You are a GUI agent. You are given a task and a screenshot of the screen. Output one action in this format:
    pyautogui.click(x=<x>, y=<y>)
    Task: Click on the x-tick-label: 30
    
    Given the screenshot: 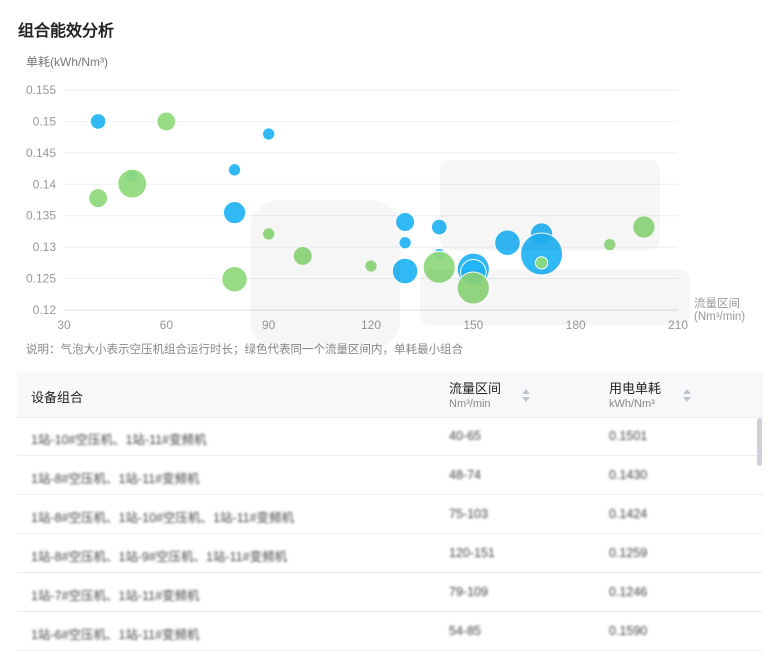 What is the action you would take?
    pyautogui.click(x=64, y=325)
    